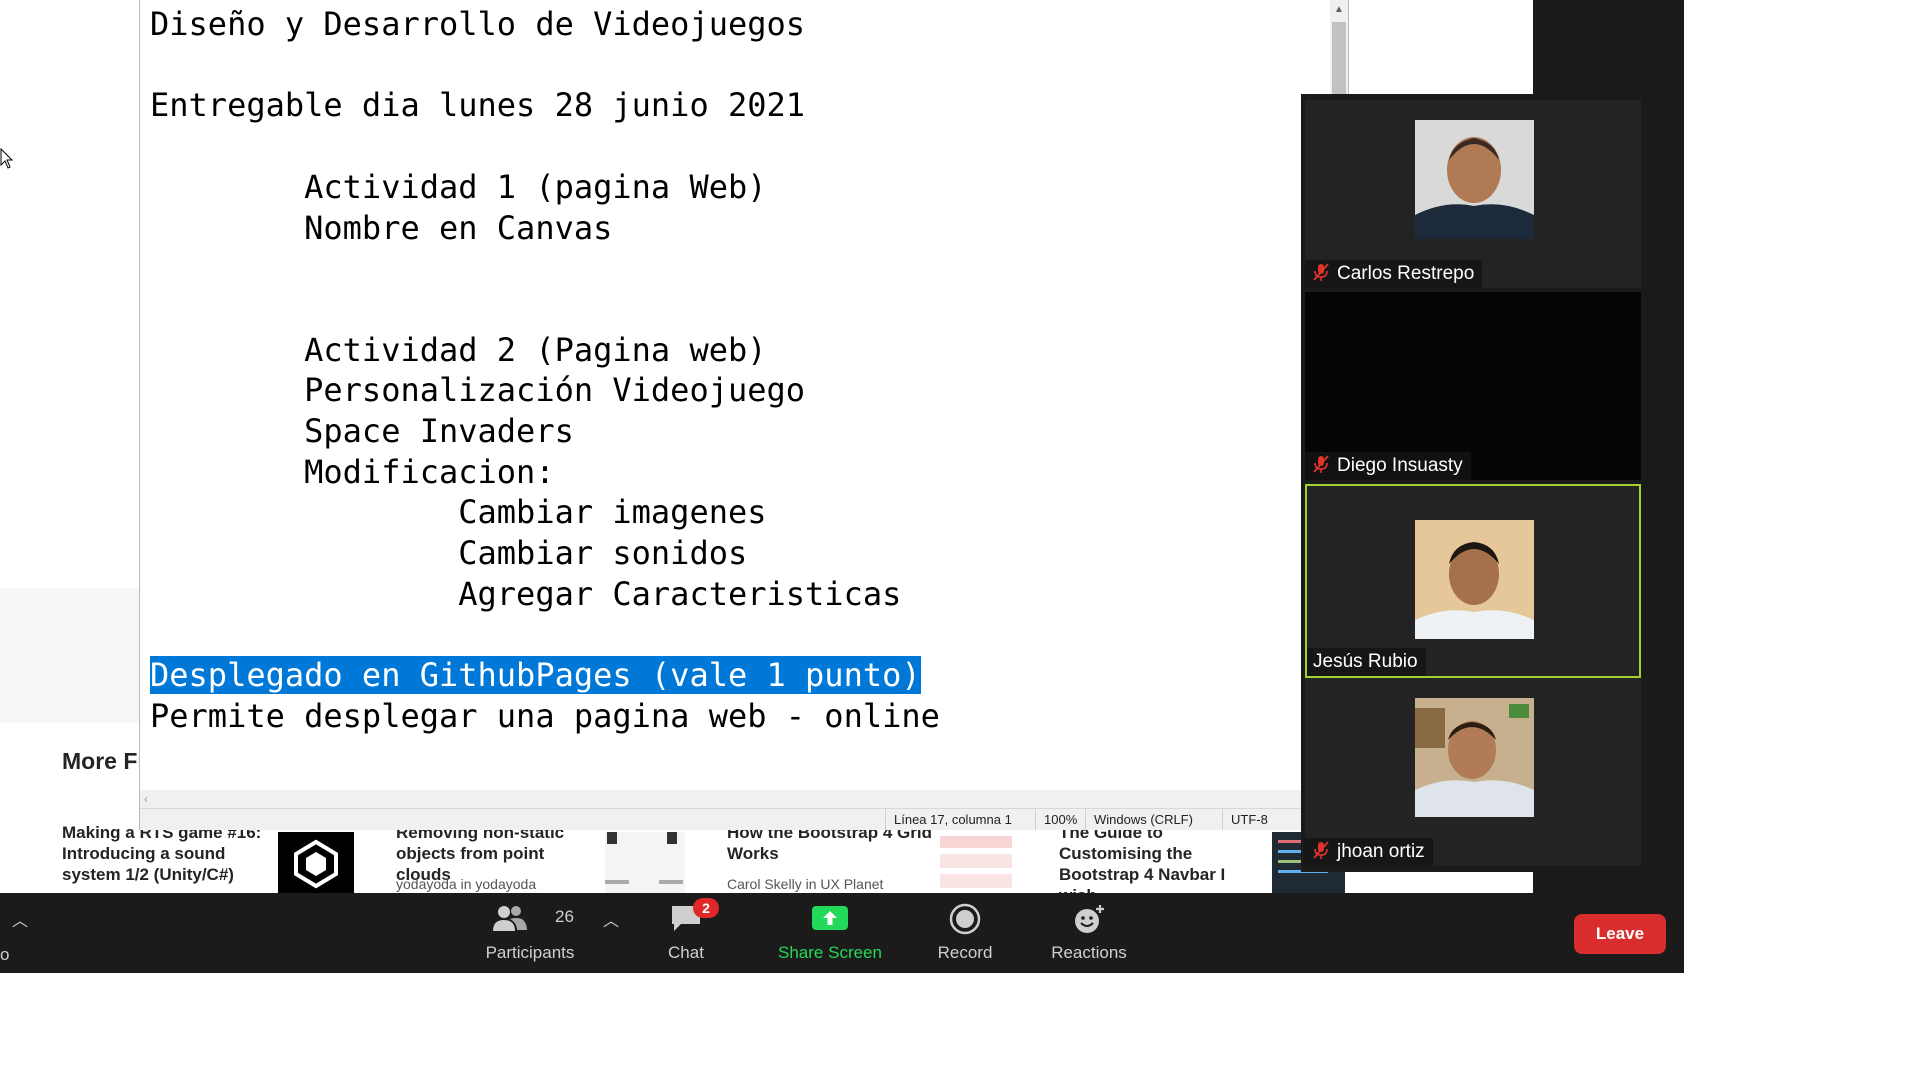 This screenshot has height=1080, width=1920. Describe the element at coordinates (1089, 919) in the screenshot. I see `reactions-icon` at that location.